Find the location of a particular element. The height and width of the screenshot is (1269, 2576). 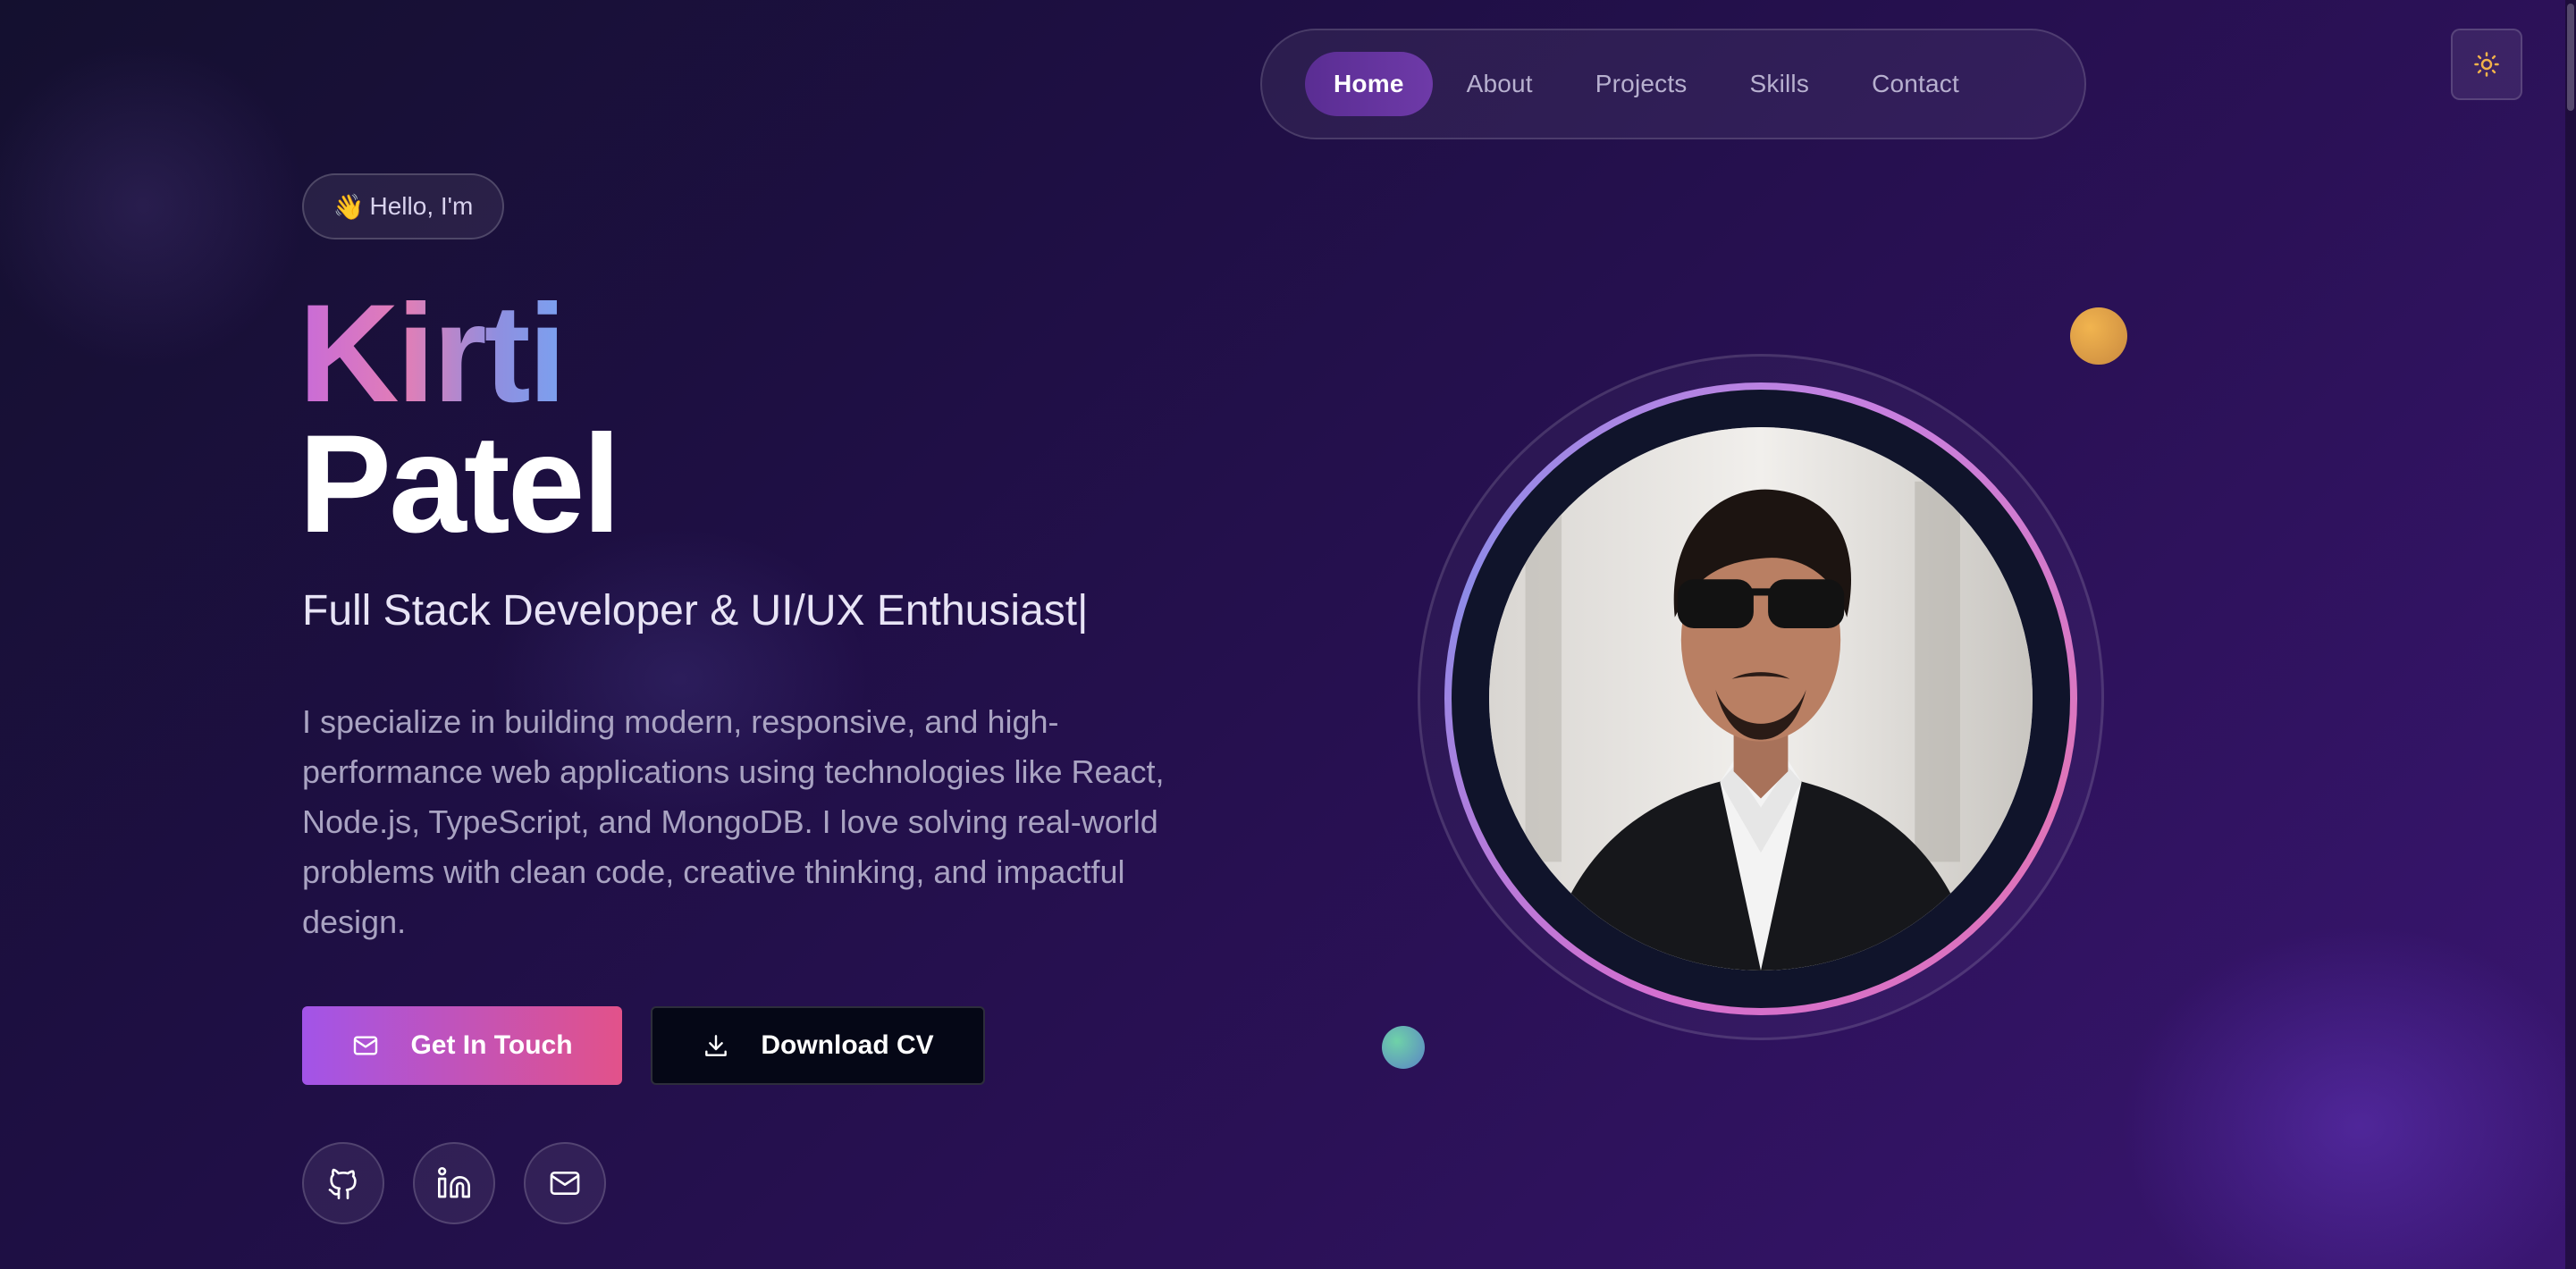

theme-toggle-button is located at coordinates (2487, 64).